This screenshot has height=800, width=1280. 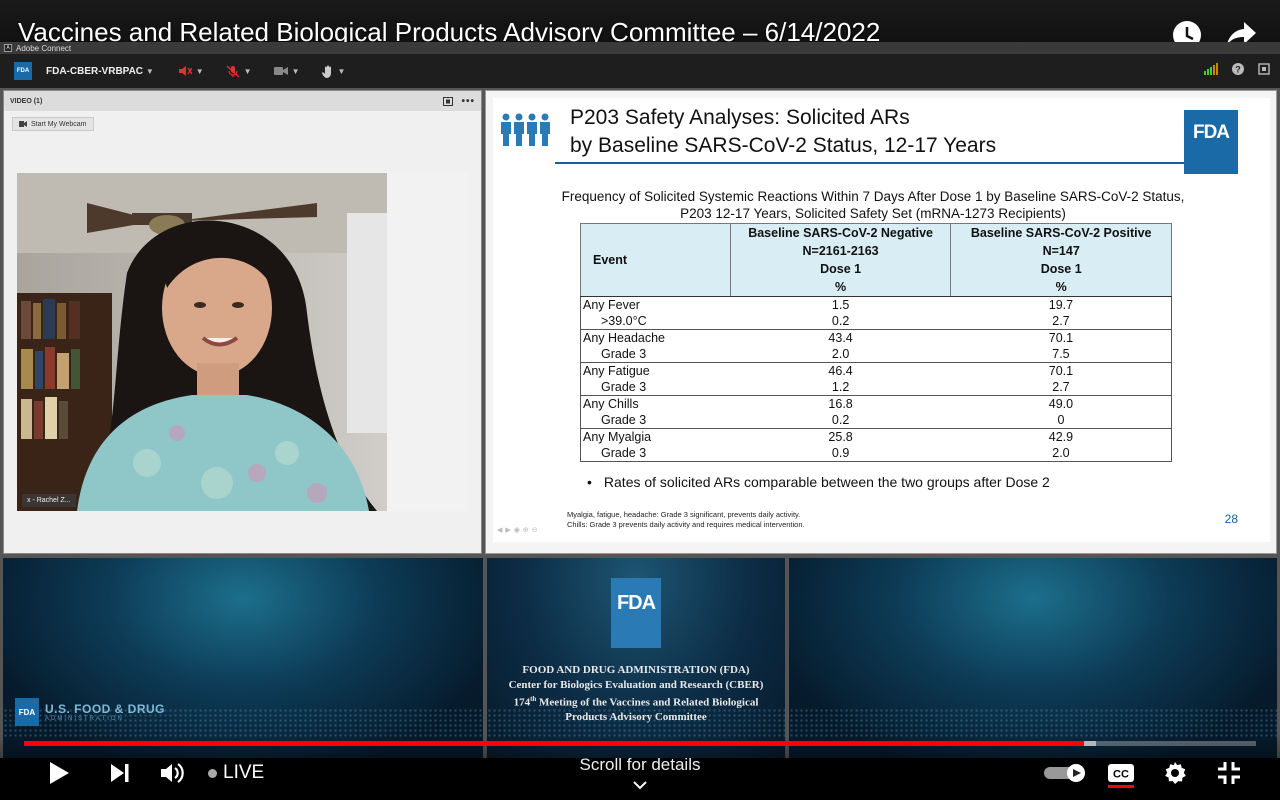 What do you see at coordinates (876, 354) in the screenshot?
I see `table-row: Grade 3 2.0 7.5` at bounding box center [876, 354].